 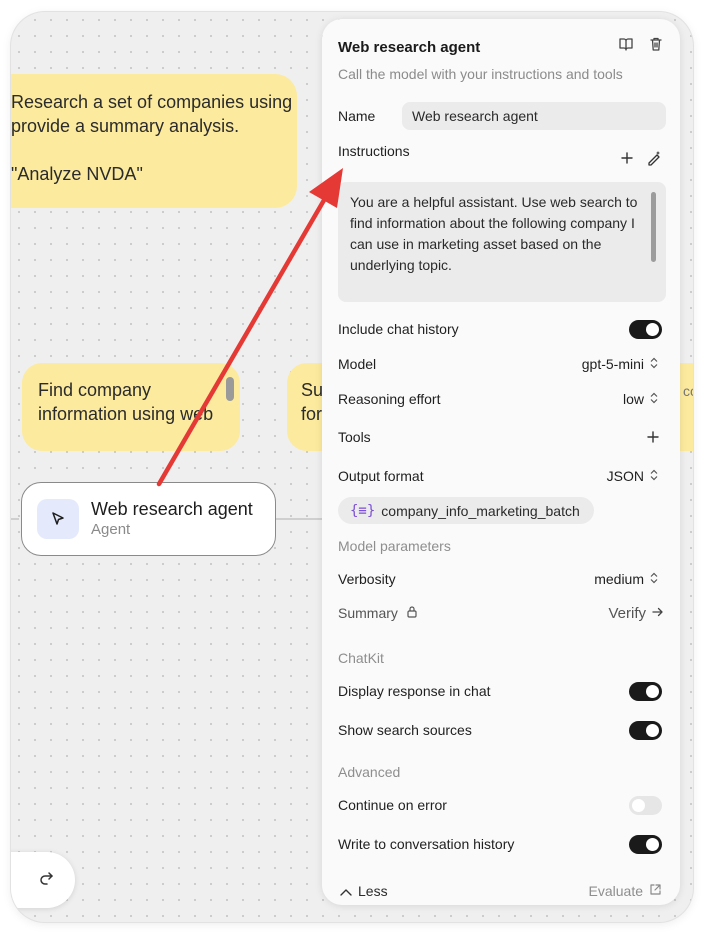 I want to click on chatkit-header: ChatKit, so click(x=361, y=658).